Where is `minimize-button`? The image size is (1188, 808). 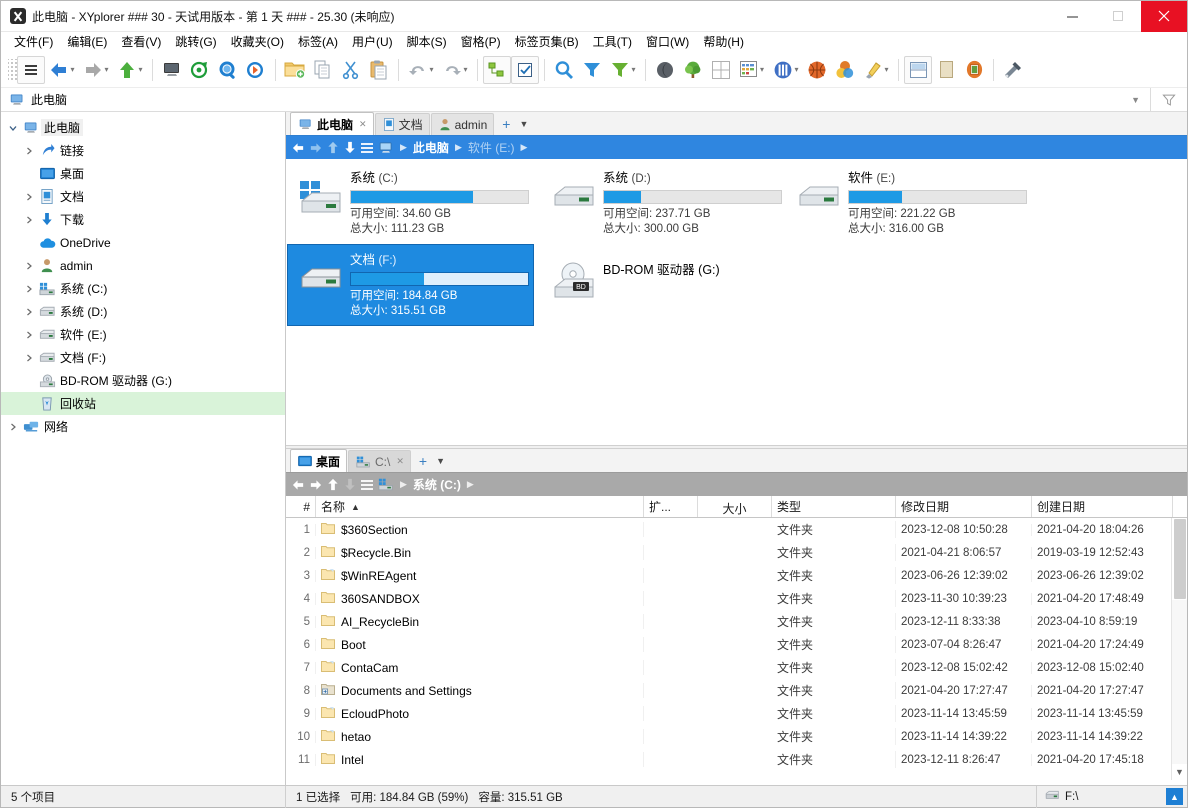
minimize-button is located at coordinates (1072, 16).